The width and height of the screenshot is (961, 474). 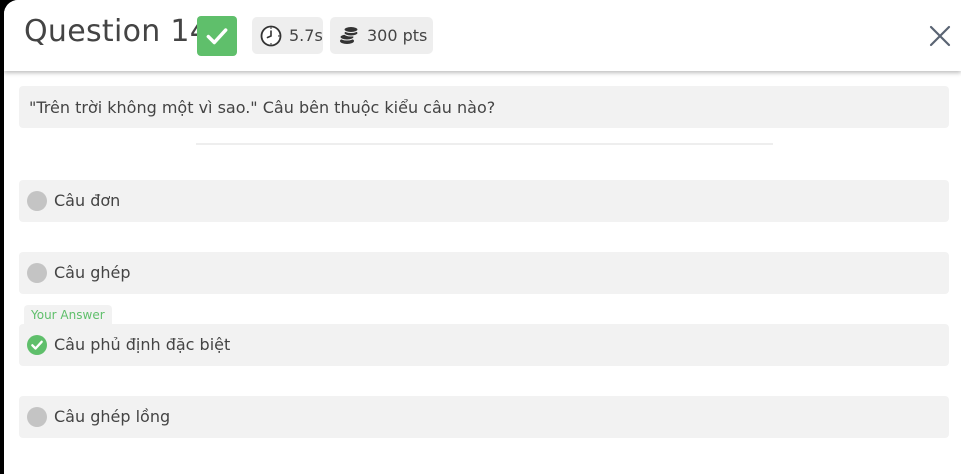 I want to click on answer-option-3: Câu phủ định đặc biệt, so click(x=484, y=345).